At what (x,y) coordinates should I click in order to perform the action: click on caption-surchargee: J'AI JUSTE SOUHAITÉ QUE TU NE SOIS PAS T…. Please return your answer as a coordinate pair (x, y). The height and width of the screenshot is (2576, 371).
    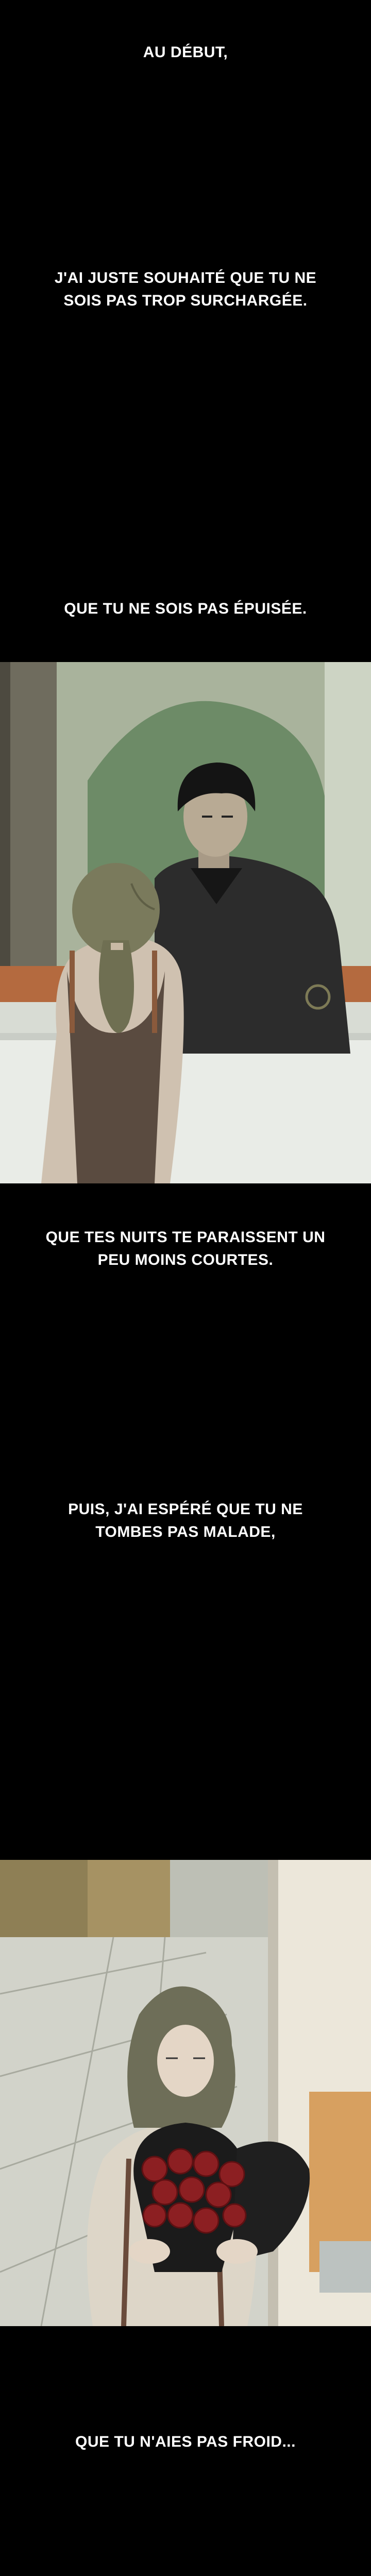
    Looking at the image, I should click on (185, 289).